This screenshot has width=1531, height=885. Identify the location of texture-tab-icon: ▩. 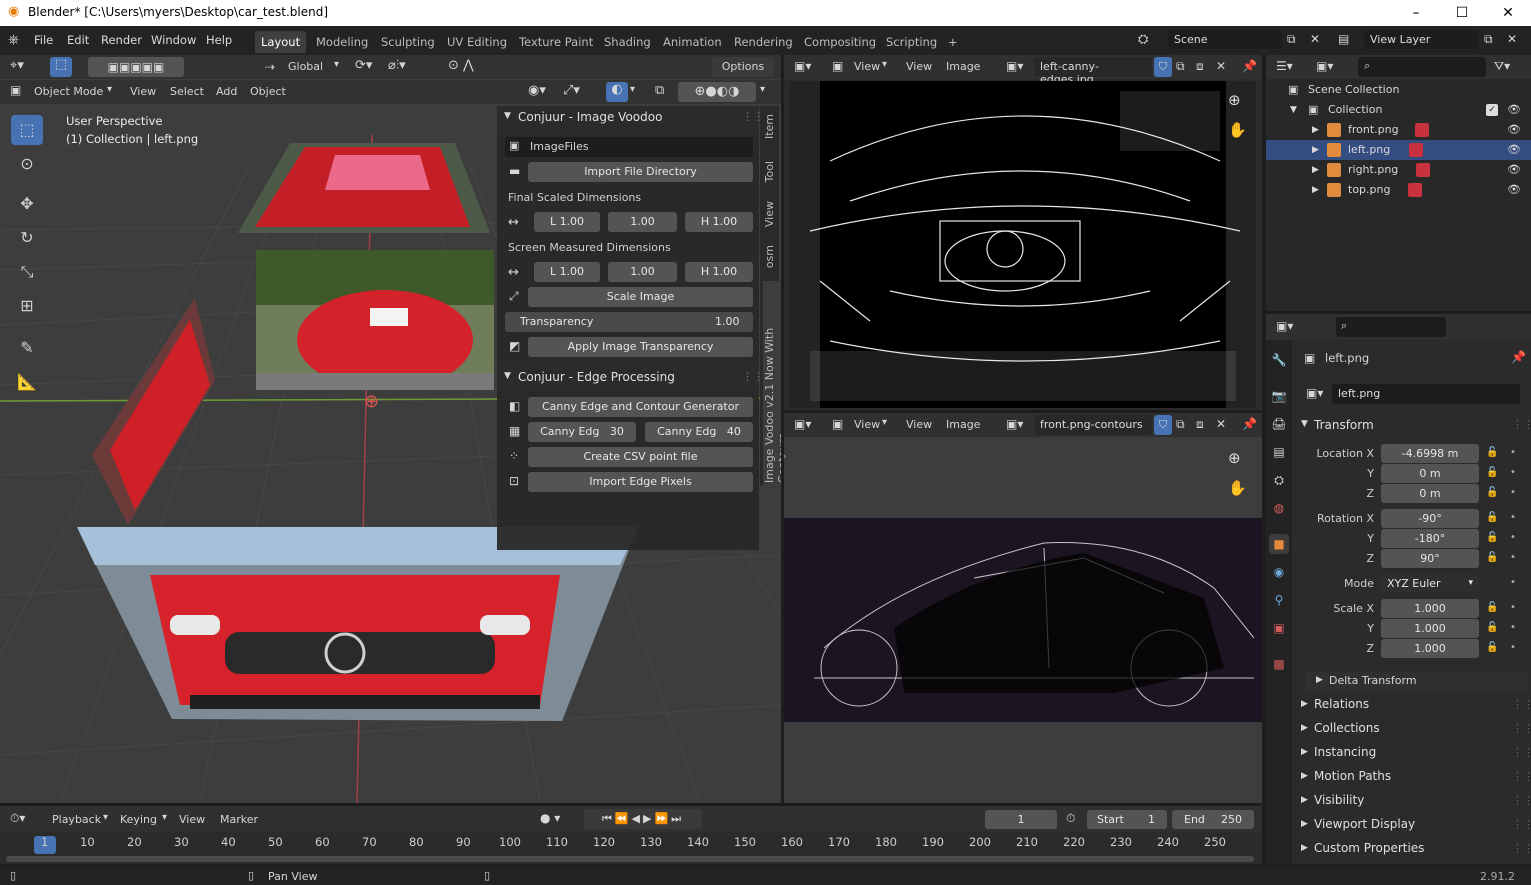
(1279, 664).